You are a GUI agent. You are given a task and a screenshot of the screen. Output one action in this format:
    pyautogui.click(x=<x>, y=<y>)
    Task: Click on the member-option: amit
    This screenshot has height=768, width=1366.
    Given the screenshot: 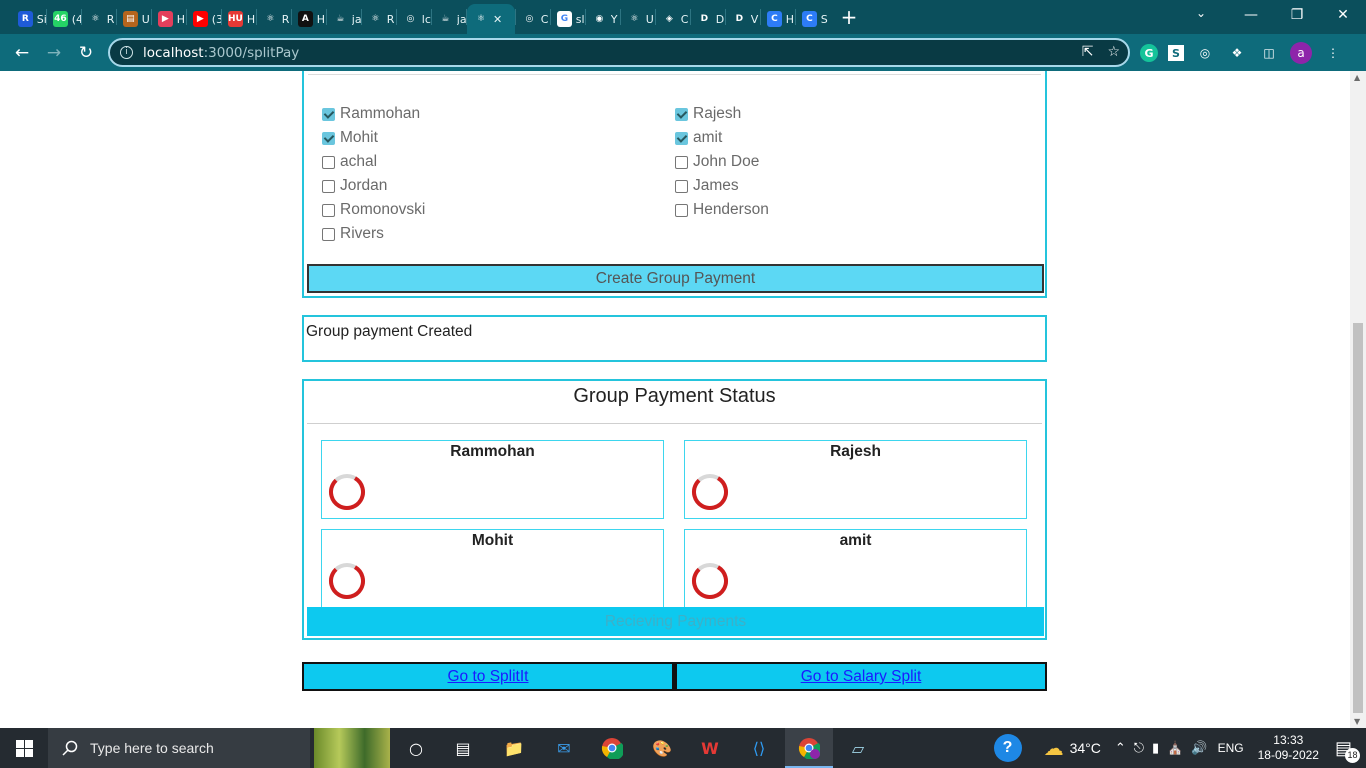 What is the action you would take?
    pyautogui.click(x=698, y=138)
    